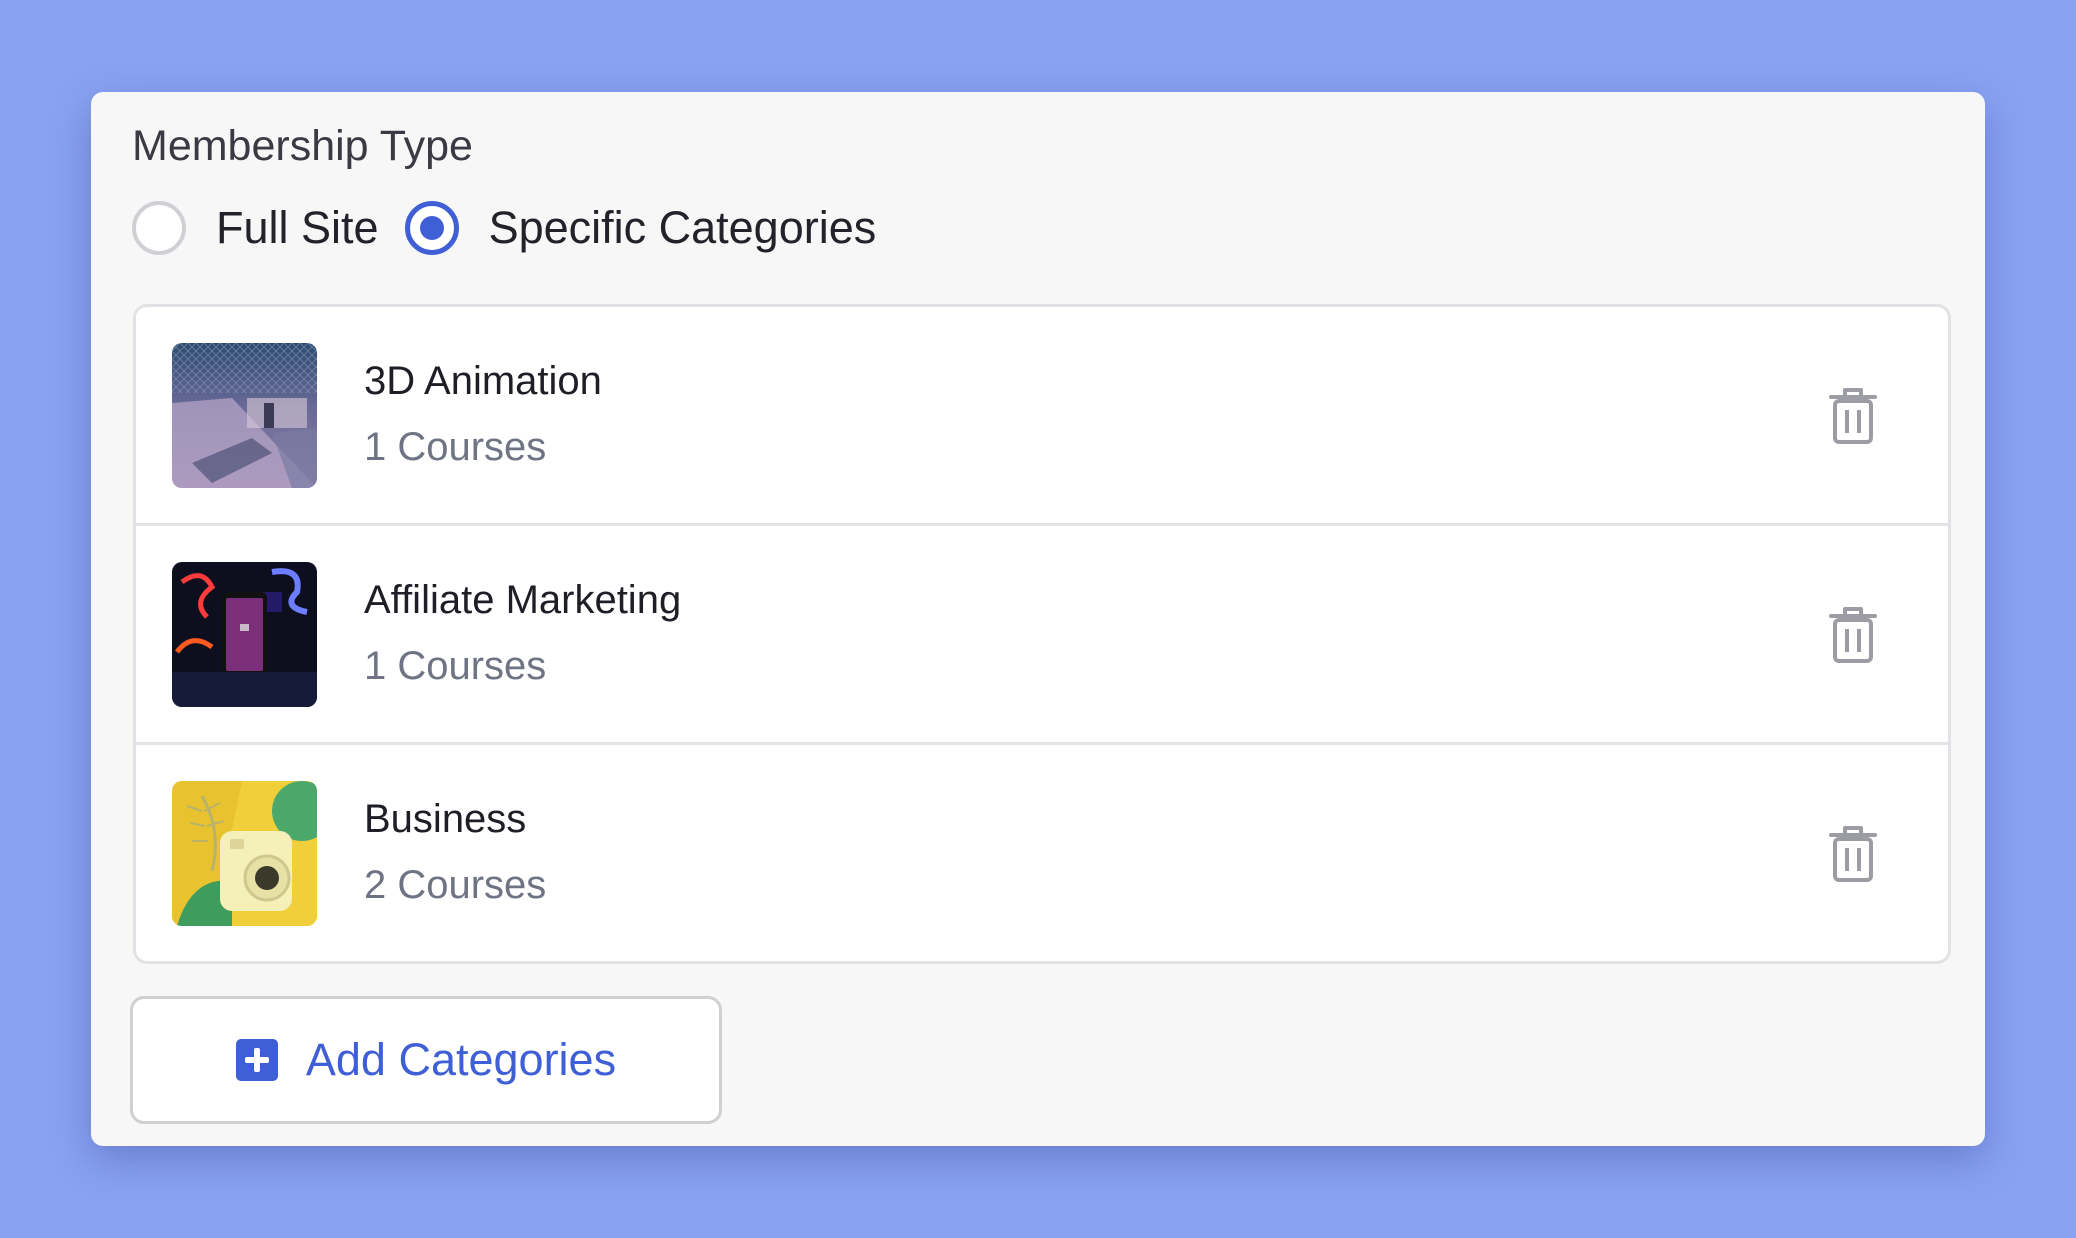 Image resolution: width=2076 pixels, height=1238 pixels. I want to click on membership-type-title: Membership Type, so click(302, 146).